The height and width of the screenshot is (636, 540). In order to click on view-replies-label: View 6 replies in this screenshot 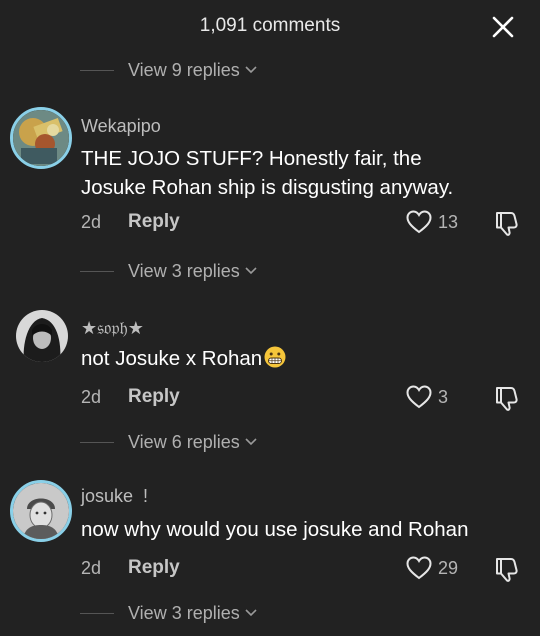, I will do `click(184, 441)`.